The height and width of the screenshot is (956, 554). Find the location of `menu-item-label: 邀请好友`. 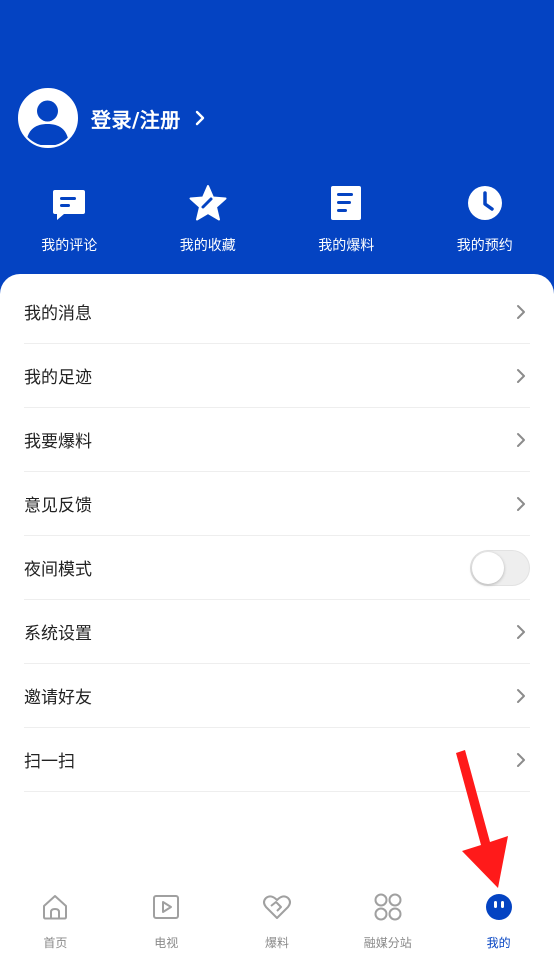

menu-item-label: 邀请好友 is located at coordinates (58, 698).